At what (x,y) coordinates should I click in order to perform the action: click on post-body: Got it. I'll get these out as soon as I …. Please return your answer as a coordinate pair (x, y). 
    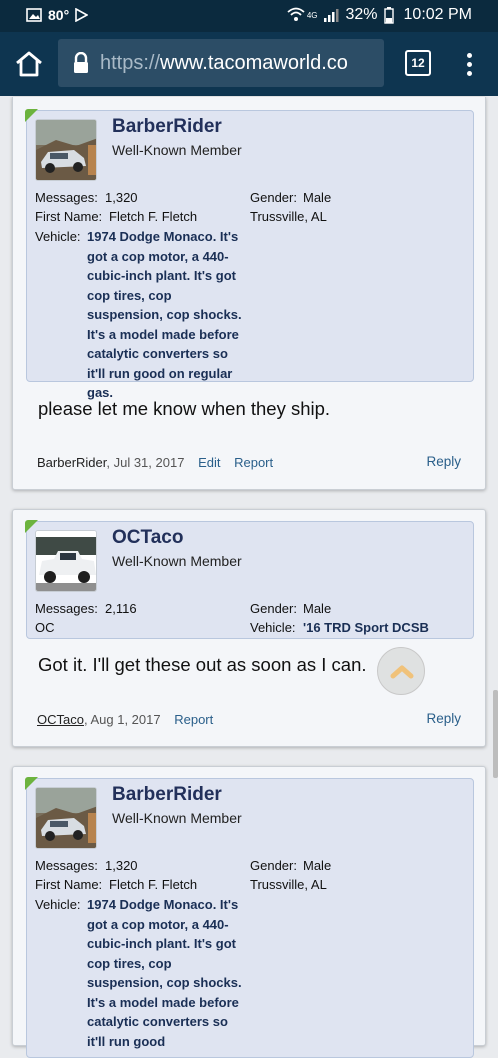
    Looking at the image, I should click on (202, 664).